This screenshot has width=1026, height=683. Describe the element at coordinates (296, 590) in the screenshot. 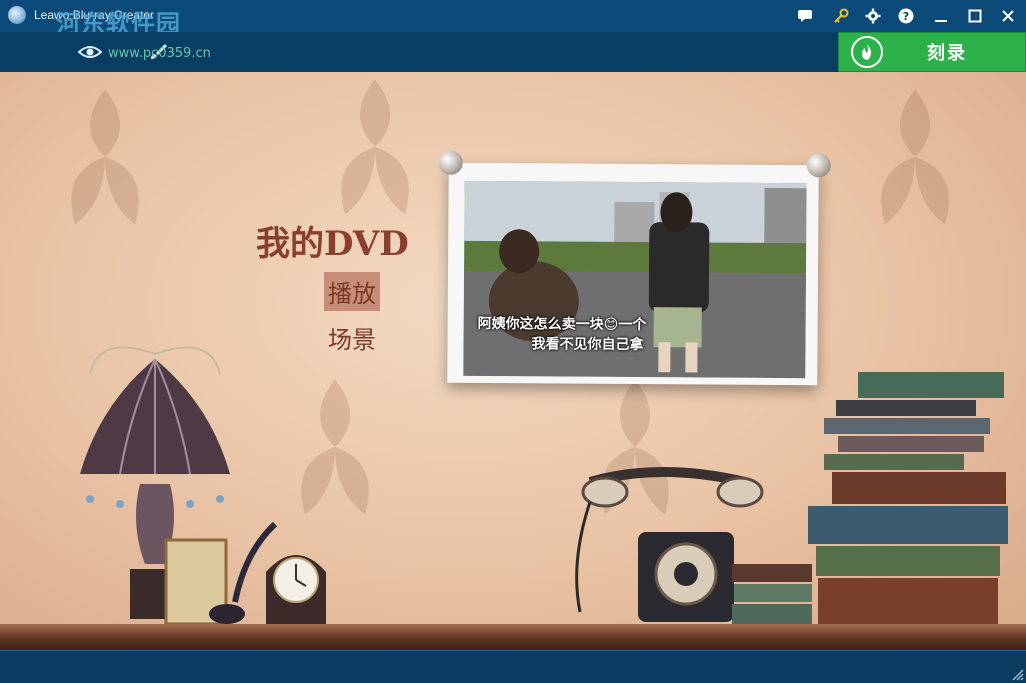

I see `clock-decoration` at that location.